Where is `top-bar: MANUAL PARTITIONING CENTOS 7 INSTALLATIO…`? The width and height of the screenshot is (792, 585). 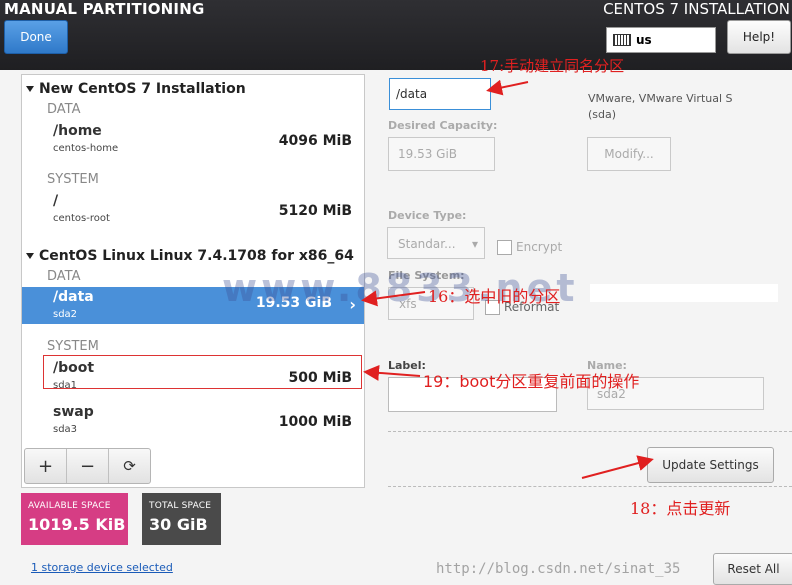
top-bar: MANUAL PARTITIONING CENTOS 7 INSTALLATIO… is located at coordinates (396, 35).